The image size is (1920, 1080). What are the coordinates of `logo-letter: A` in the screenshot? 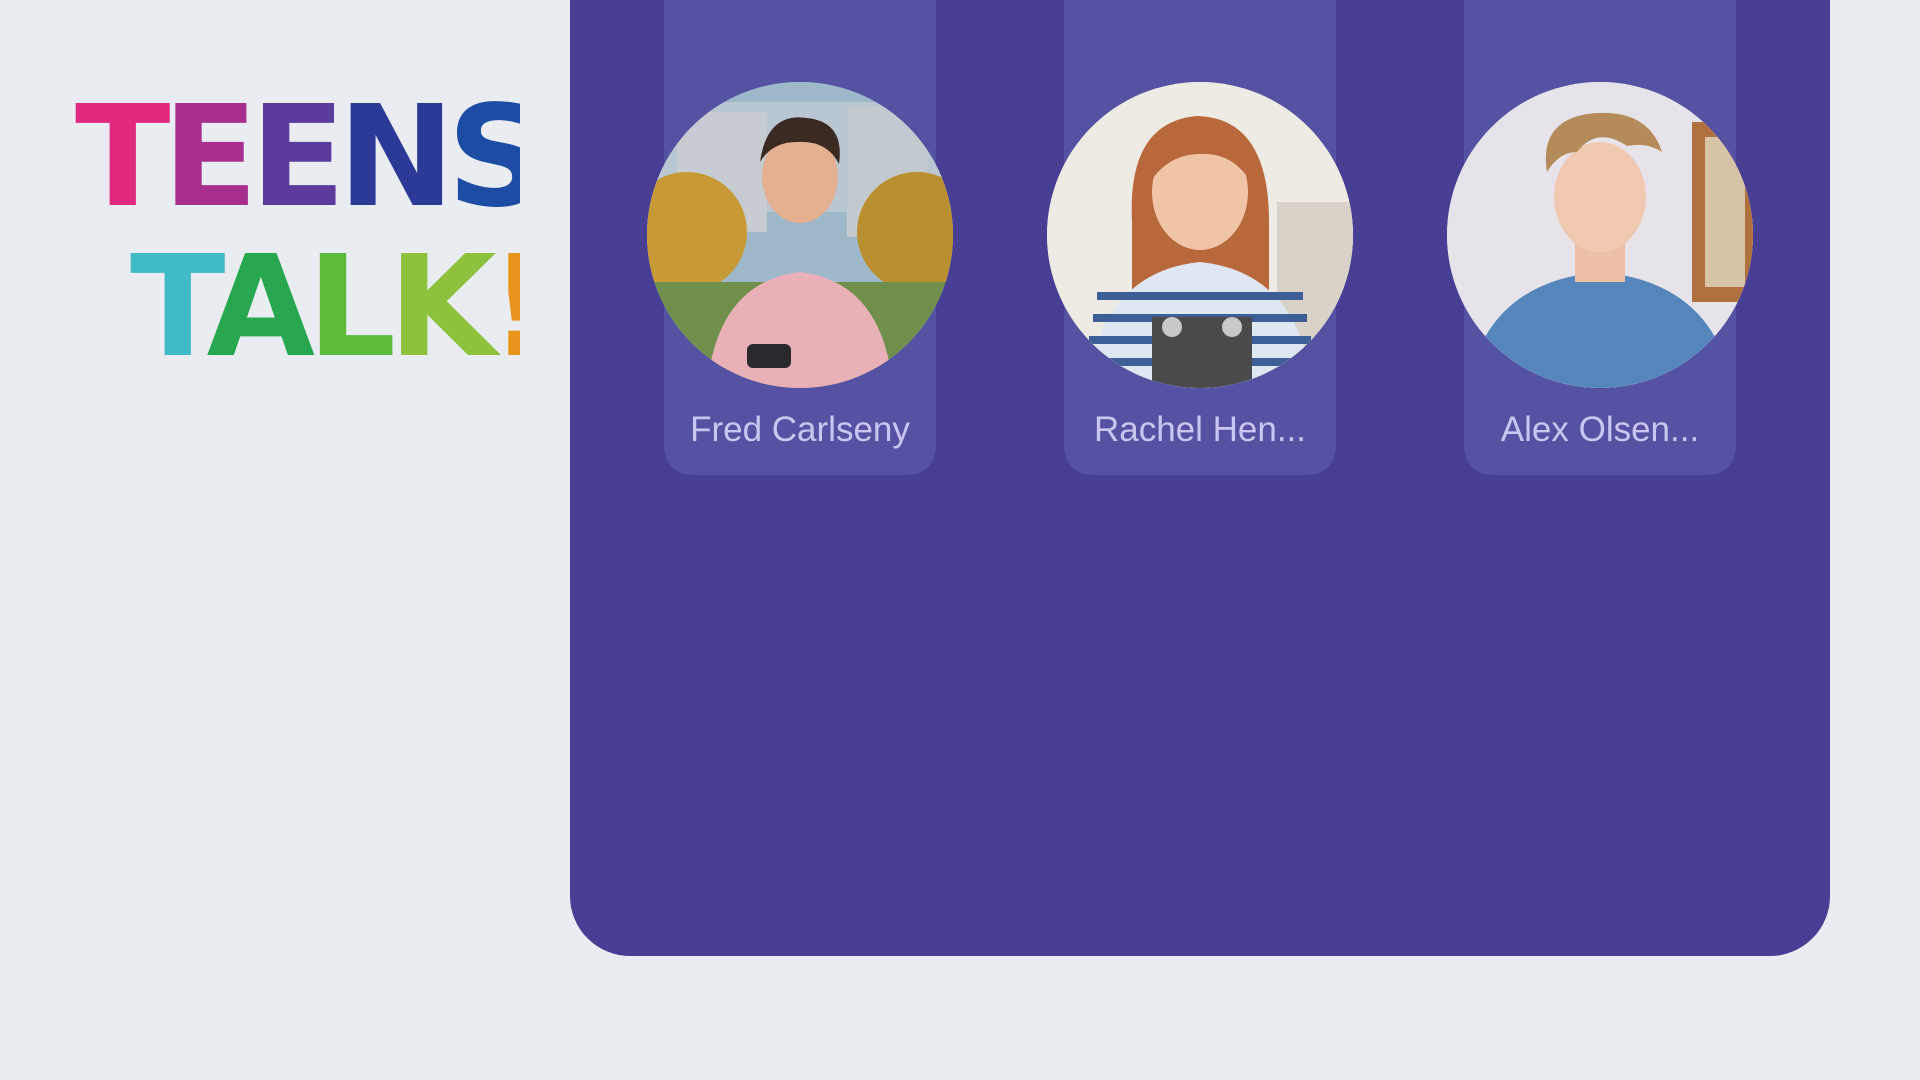 It's located at (261, 298).